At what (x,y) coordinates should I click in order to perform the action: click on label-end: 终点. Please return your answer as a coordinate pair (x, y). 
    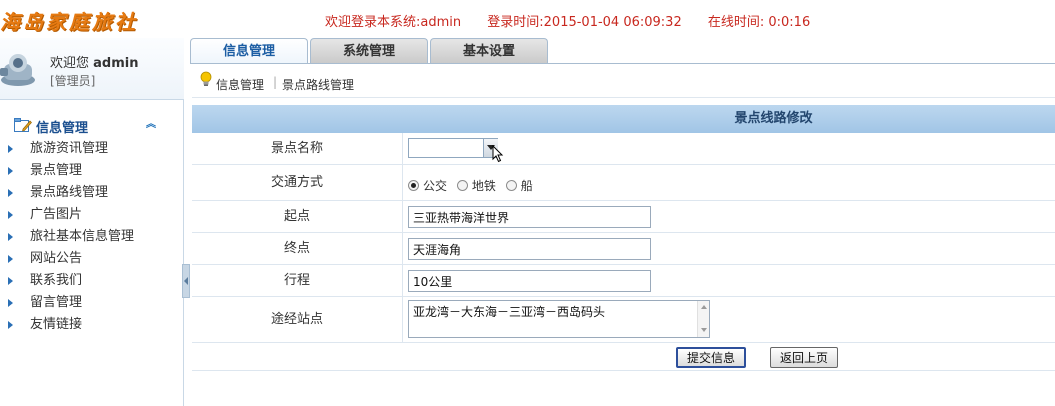
    Looking at the image, I should click on (296, 248).